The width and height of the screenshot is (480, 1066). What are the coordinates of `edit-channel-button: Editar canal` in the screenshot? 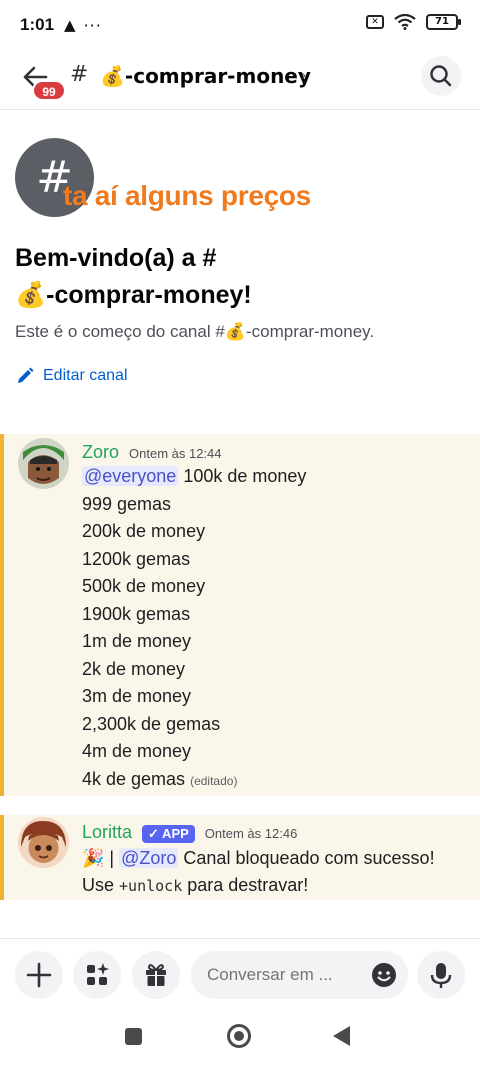 It's located at (71, 376).